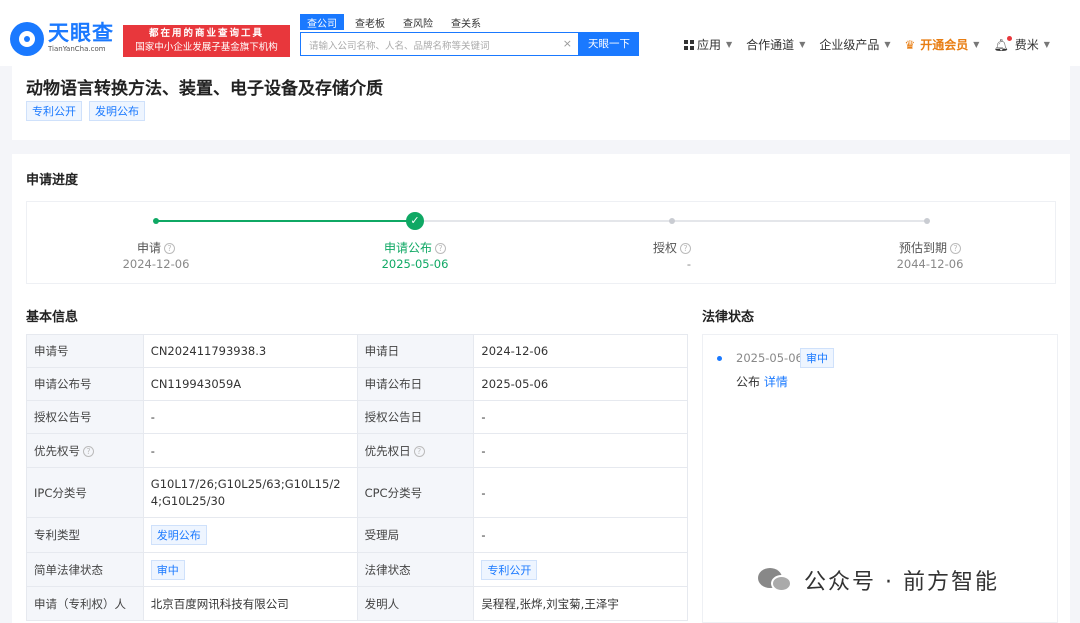 The image size is (1080, 623). Describe the element at coordinates (580, 351) in the screenshot. I see `field-value: 2024-12-06` at that location.